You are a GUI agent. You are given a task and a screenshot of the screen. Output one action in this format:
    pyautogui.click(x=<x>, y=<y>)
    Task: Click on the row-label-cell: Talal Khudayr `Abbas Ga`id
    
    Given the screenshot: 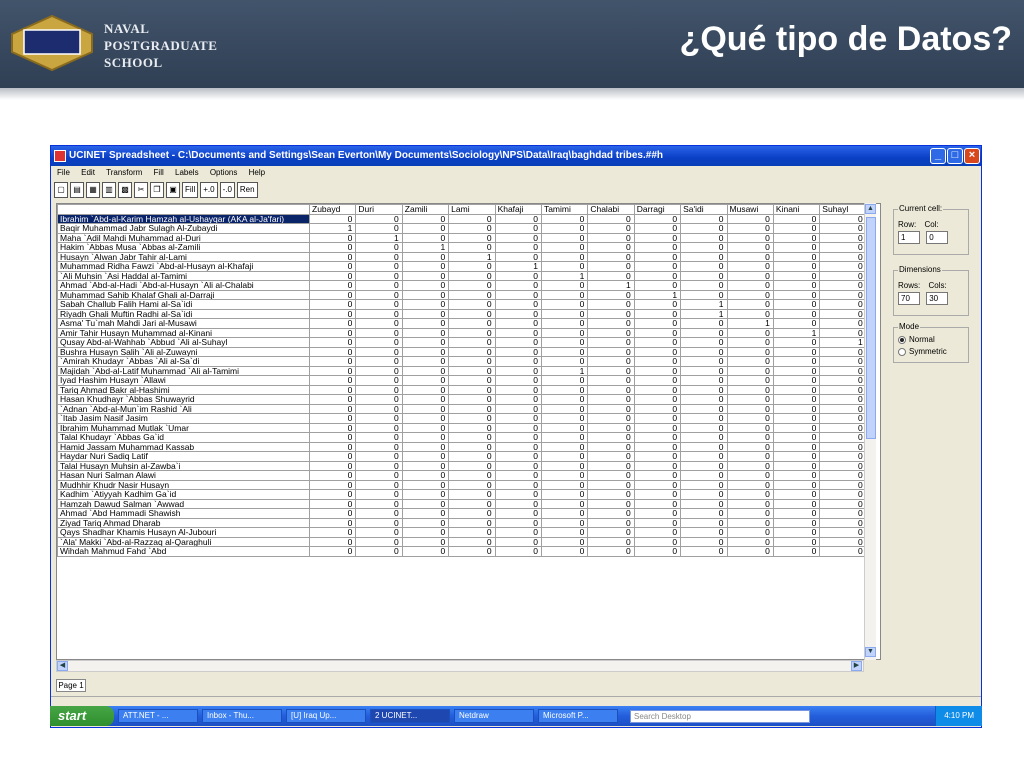 What is the action you would take?
    pyautogui.click(x=183, y=437)
    